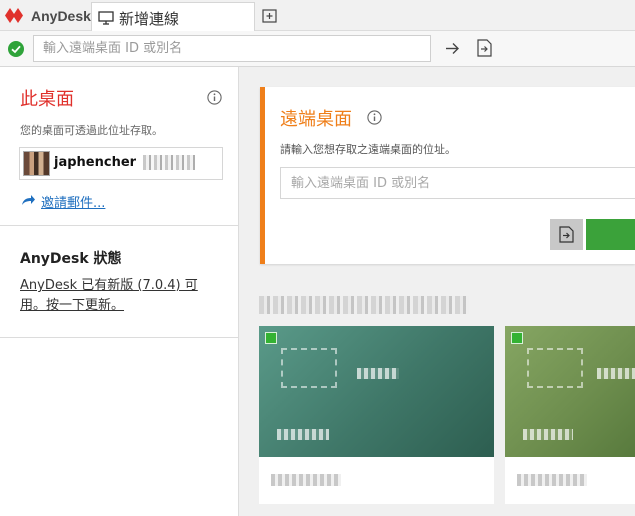 This screenshot has height=516, width=635. Describe the element at coordinates (457, 183) in the screenshot. I see `remote-desk-input` at that location.